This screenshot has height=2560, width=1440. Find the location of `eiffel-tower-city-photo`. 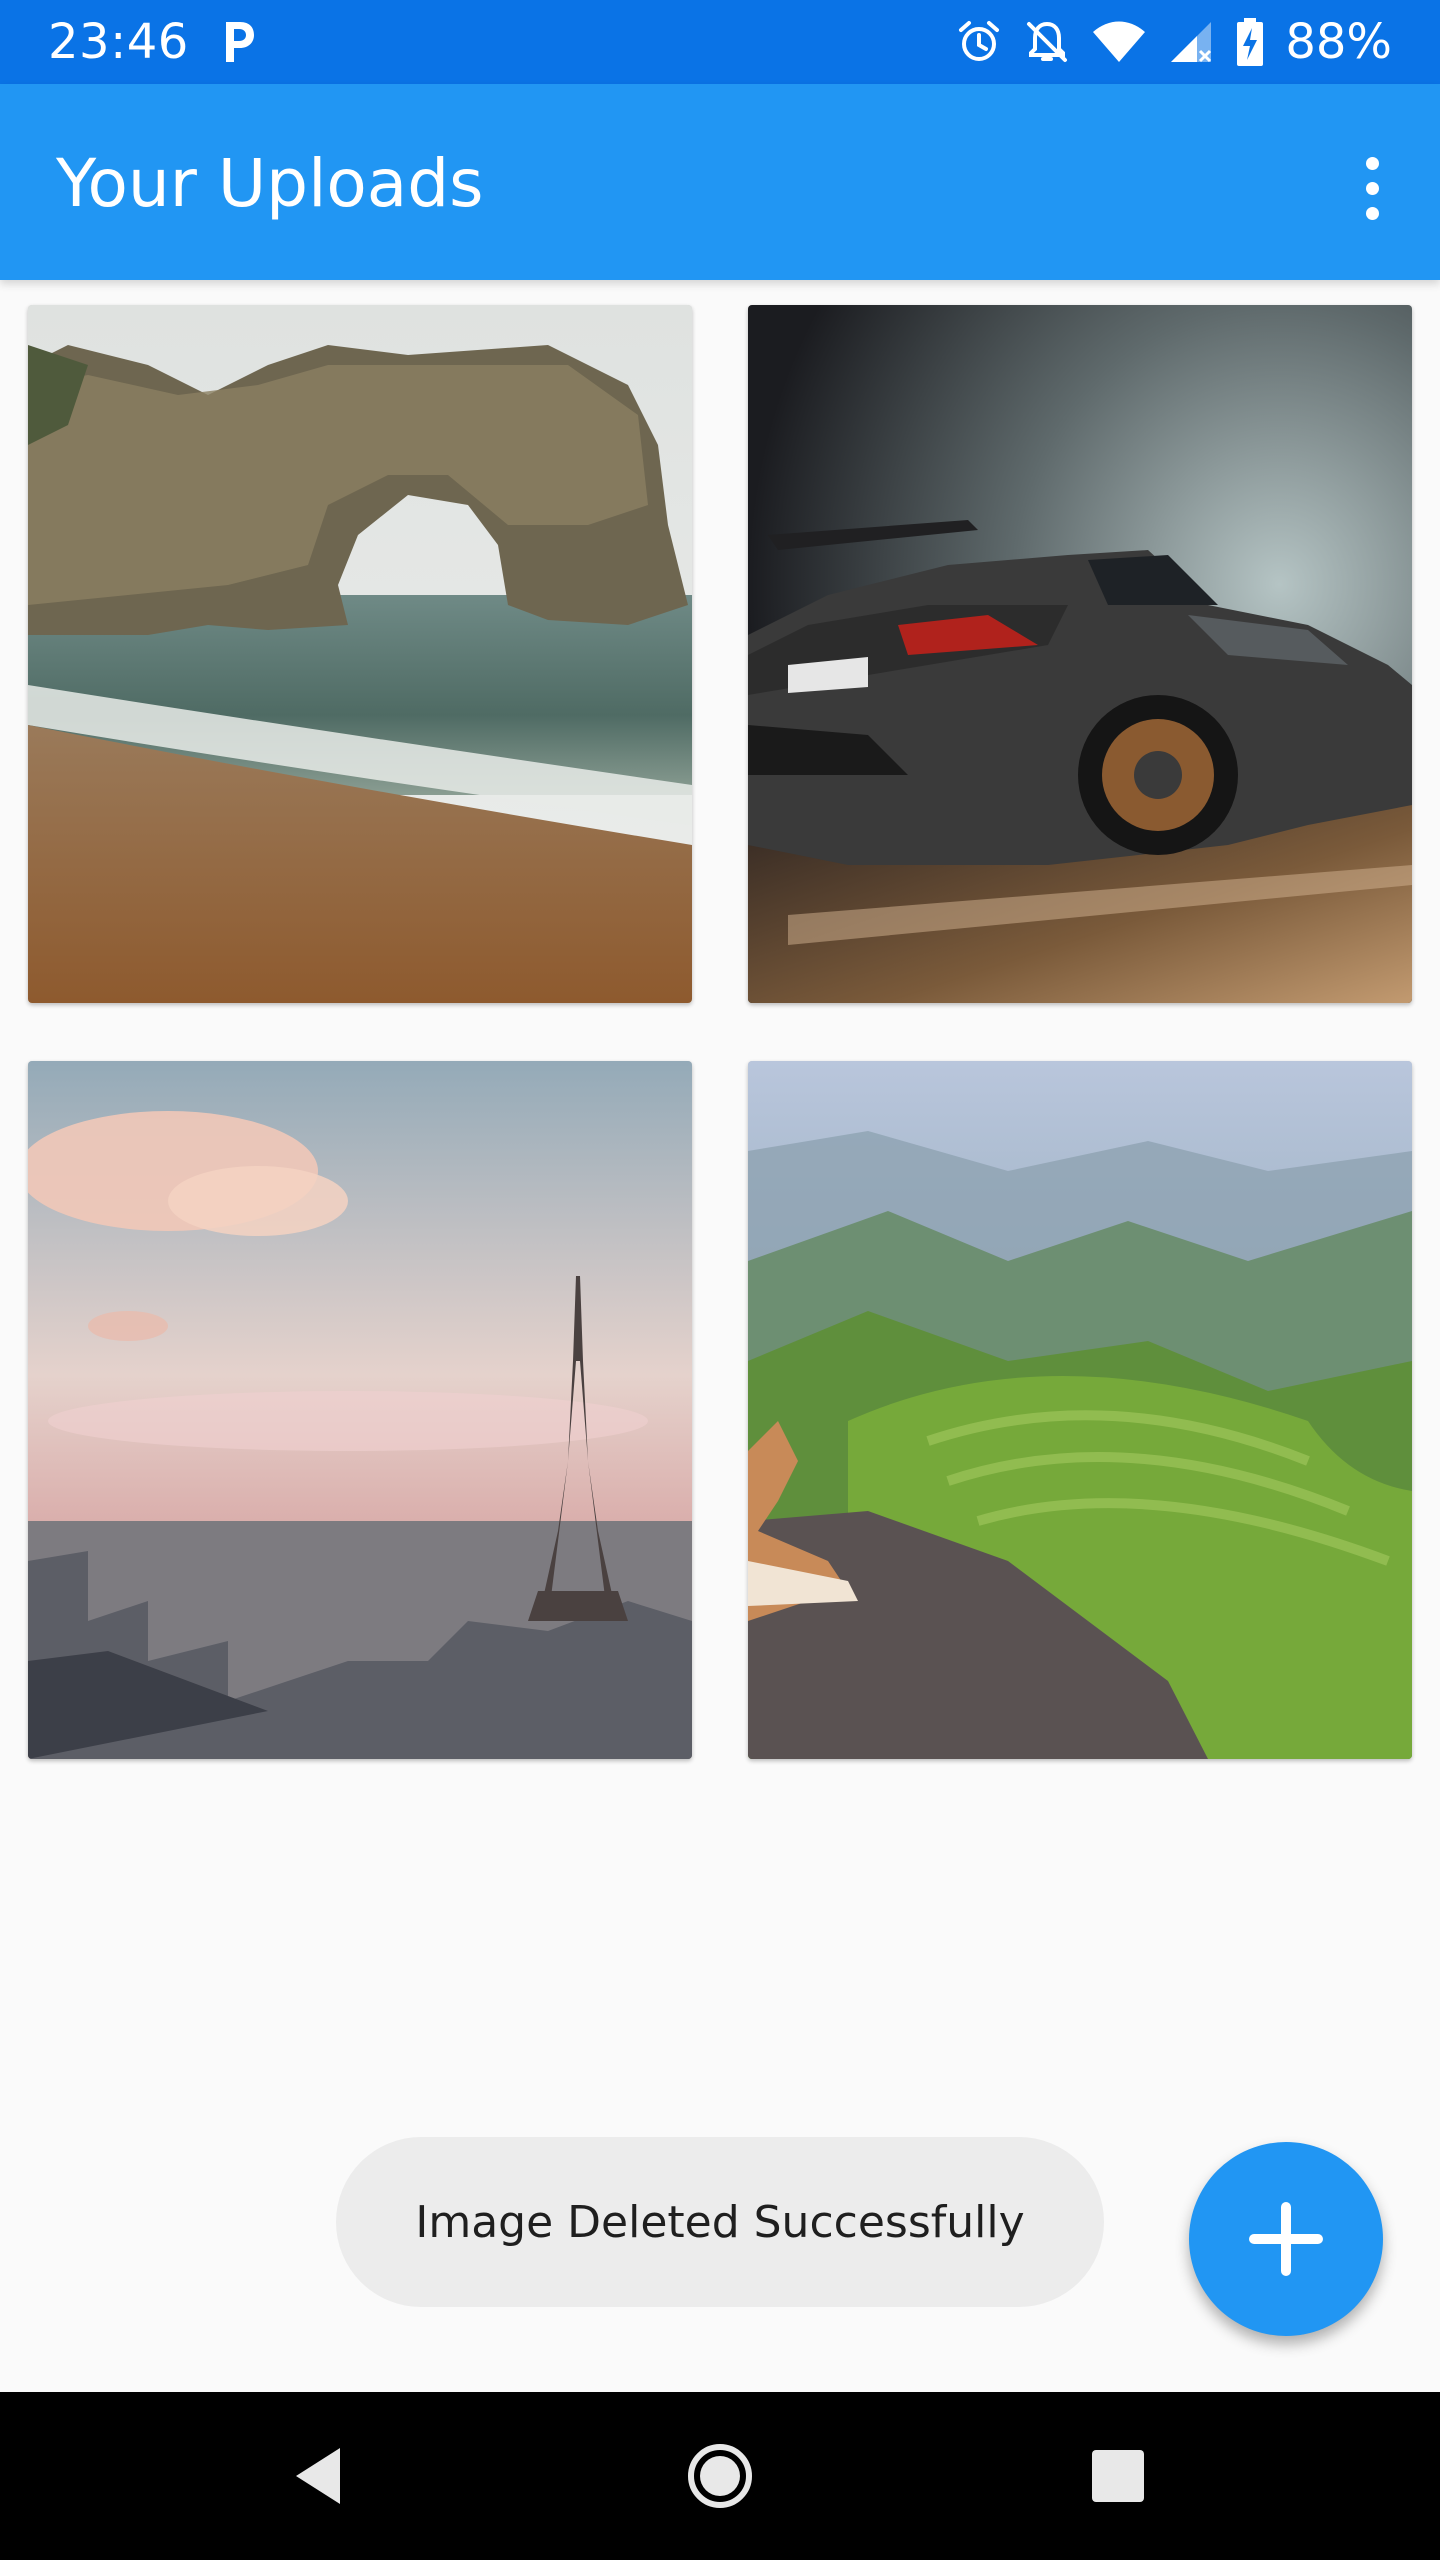

eiffel-tower-city-photo is located at coordinates (360, 1410).